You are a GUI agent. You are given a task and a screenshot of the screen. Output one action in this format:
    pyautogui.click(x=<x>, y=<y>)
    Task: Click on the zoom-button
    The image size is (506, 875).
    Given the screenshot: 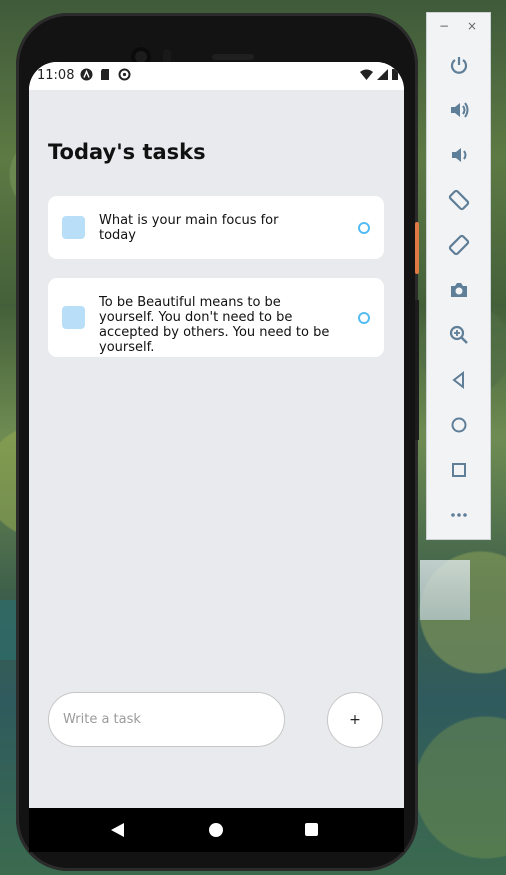 What is the action you would take?
    pyautogui.click(x=459, y=335)
    